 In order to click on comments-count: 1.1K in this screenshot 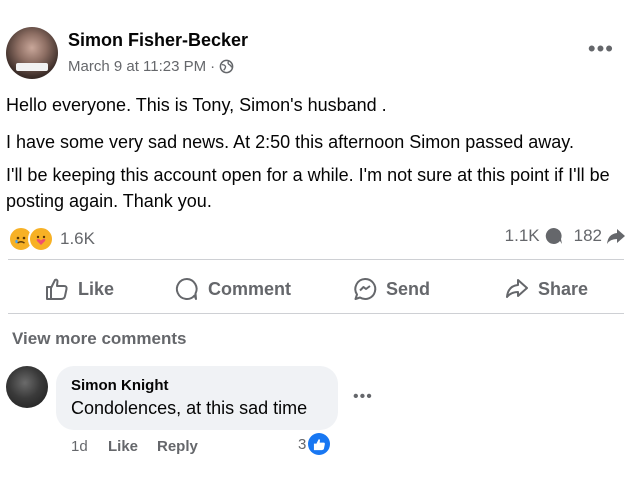, I will do `click(534, 236)`.